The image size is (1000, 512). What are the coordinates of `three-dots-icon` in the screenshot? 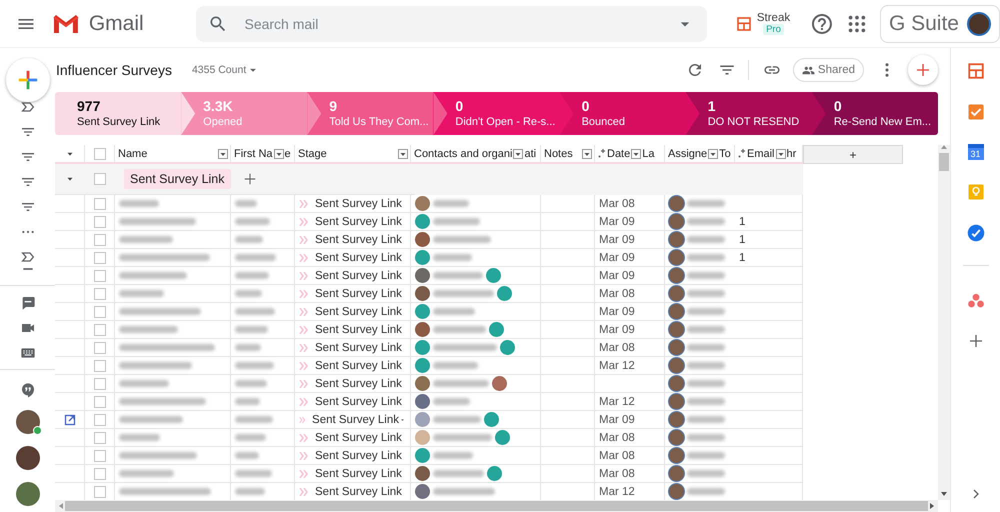 It's located at (975, 301).